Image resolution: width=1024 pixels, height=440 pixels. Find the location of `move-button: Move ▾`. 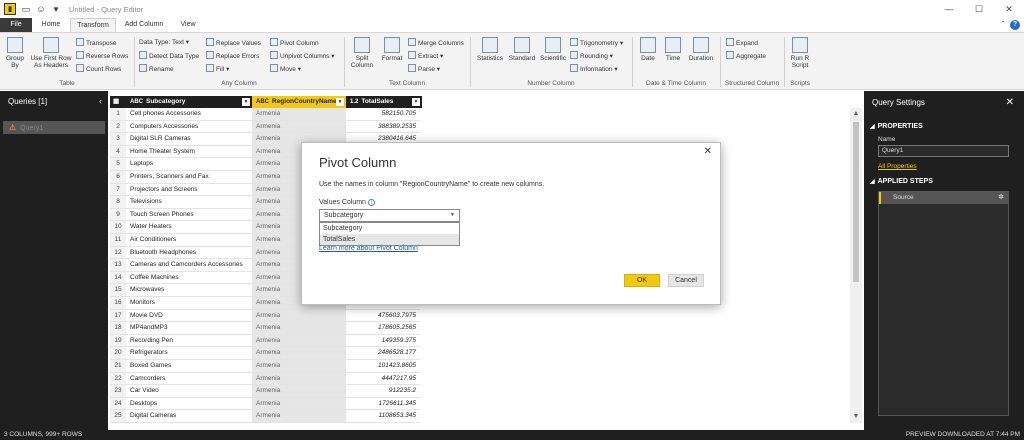

move-button: Move ▾ is located at coordinates (285, 69).